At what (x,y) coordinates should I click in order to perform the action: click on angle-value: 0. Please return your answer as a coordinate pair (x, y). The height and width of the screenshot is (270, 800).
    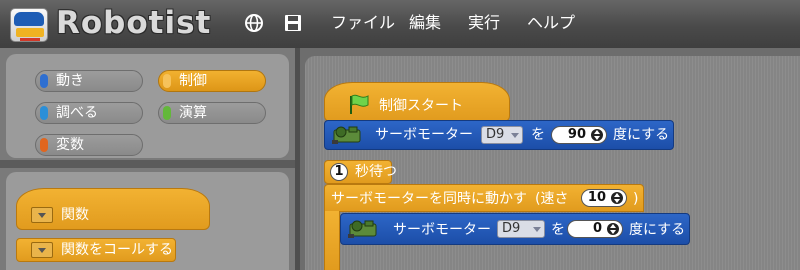
    Looking at the image, I should click on (597, 228).